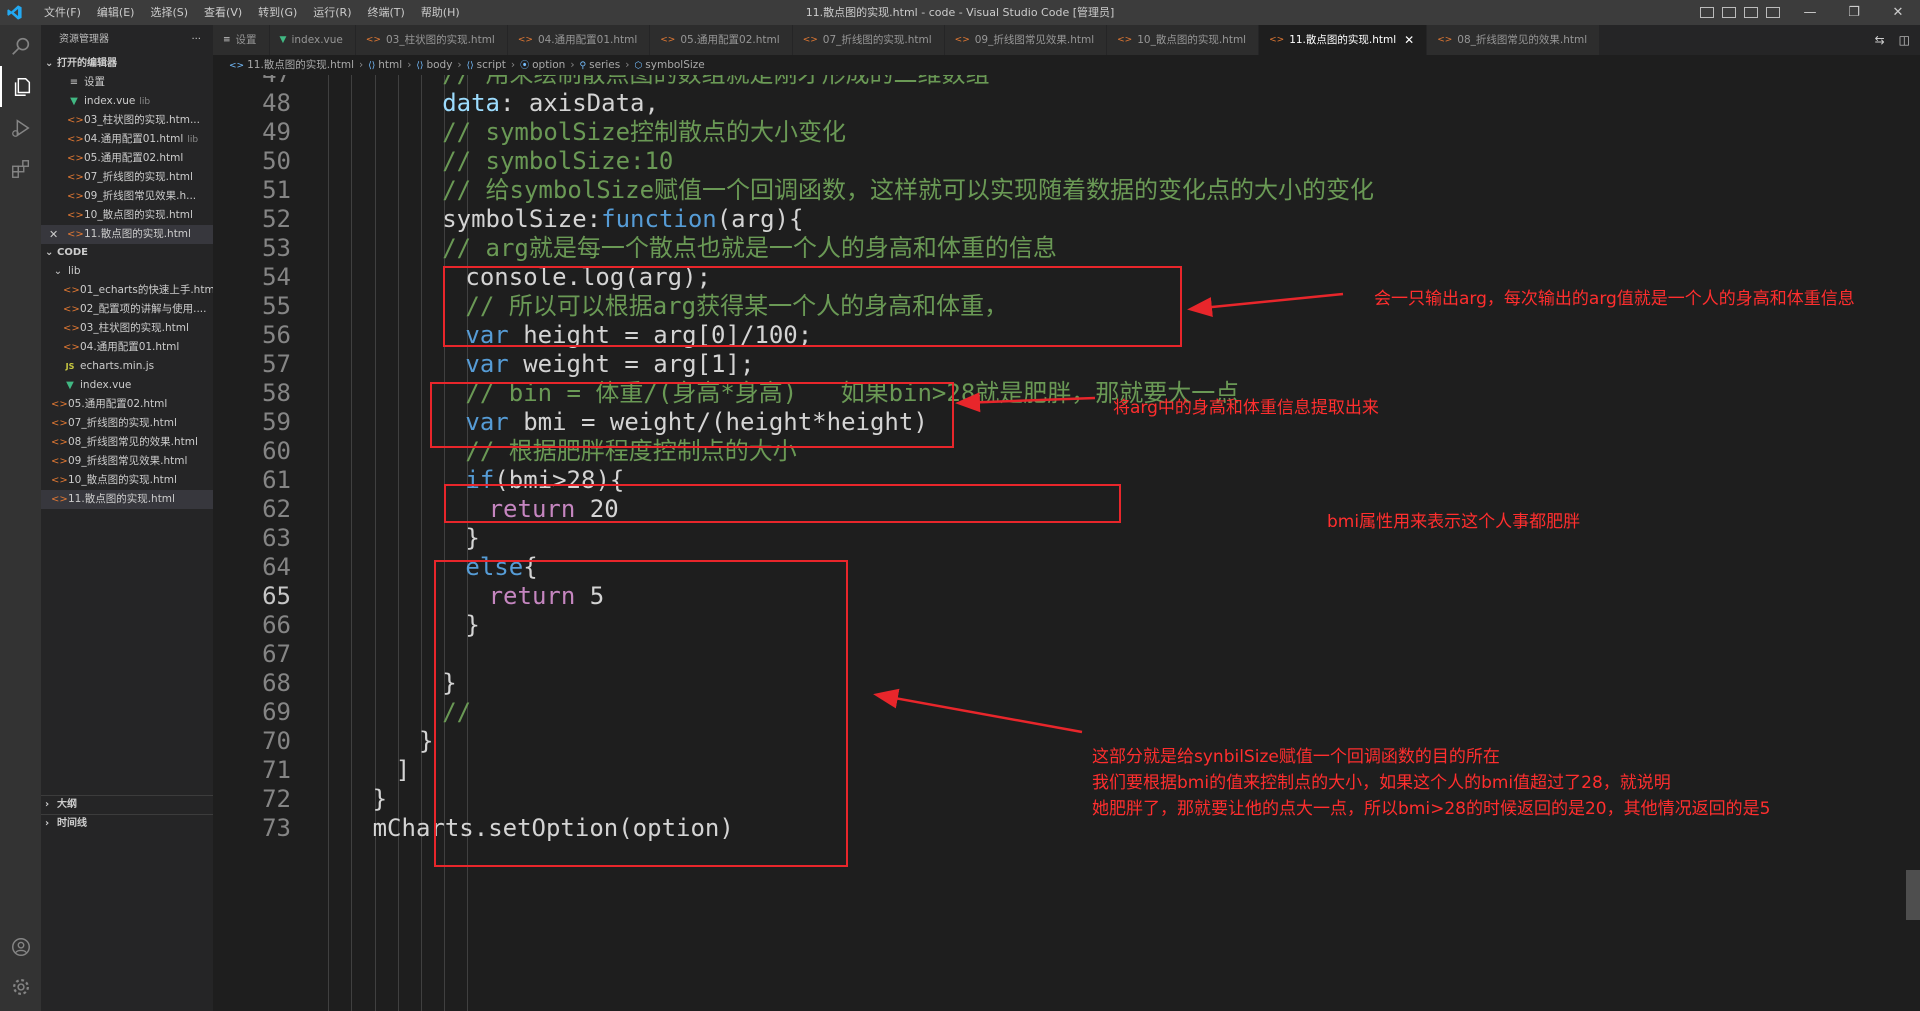  Describe the element at coordinates (1514, 40) in the screenshot. I see `editor-tab: <> 08_折线图常见的效果.html` at that location.